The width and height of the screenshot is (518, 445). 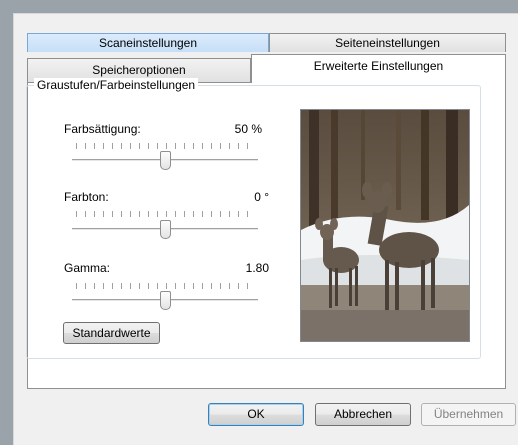 I want to click on saturation-label: Farbsättigung:, so click(x=102, y=129).